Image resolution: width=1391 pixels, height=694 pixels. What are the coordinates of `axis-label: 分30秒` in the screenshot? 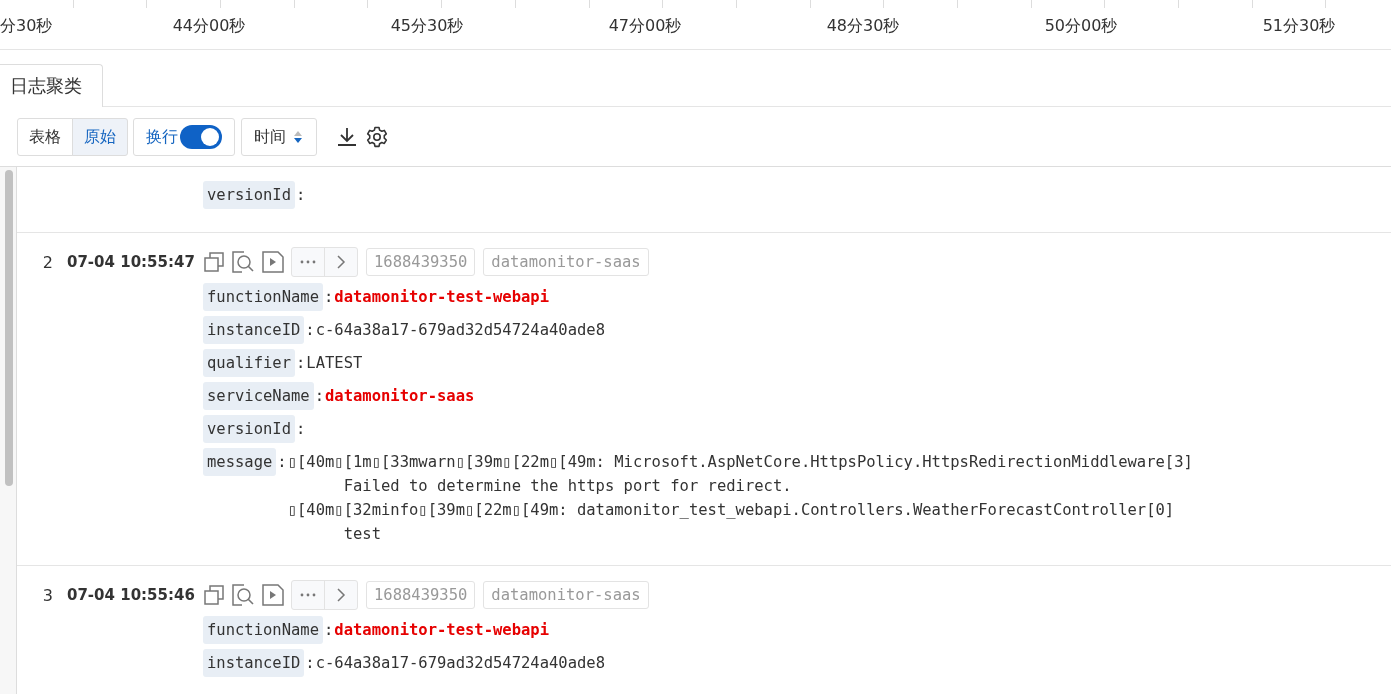 It's located at (27, 26).